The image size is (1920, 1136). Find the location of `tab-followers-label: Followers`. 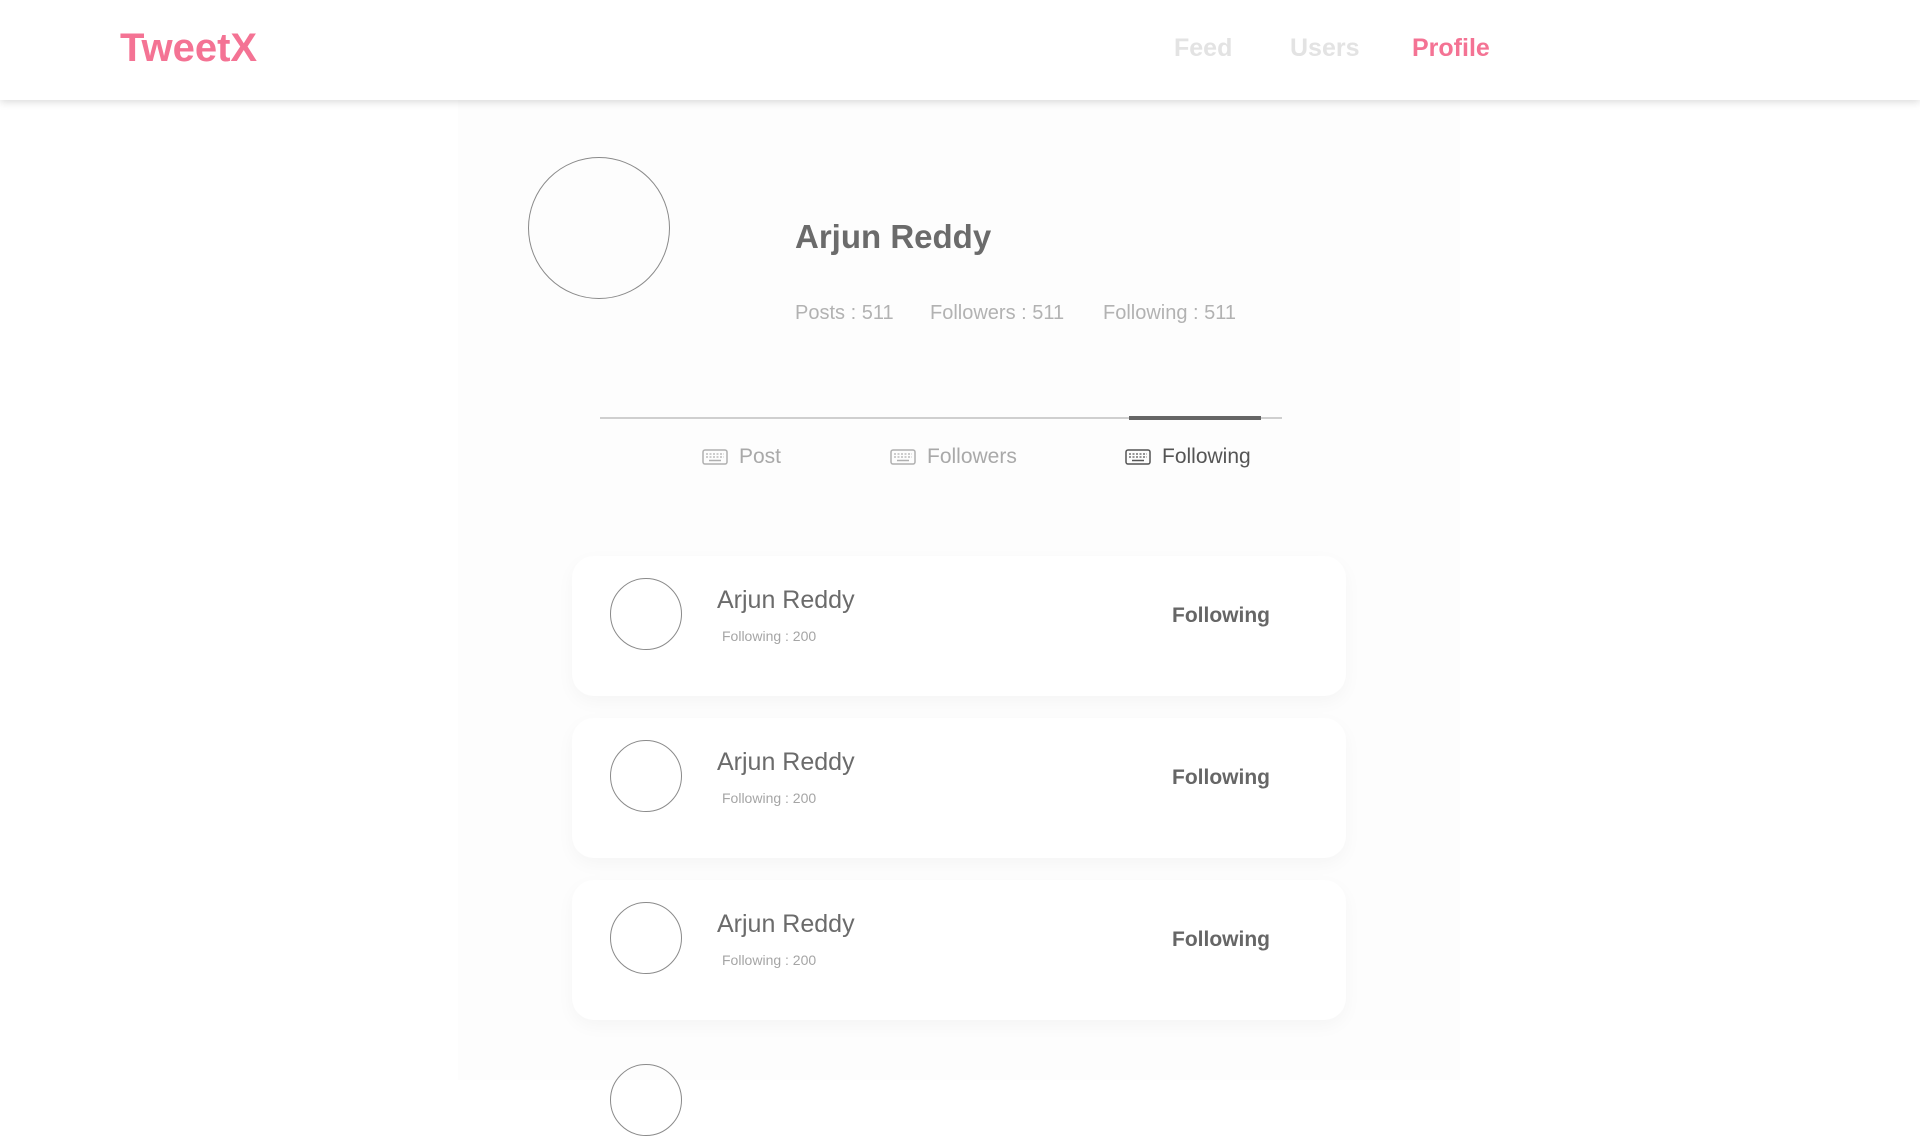

tab-followers-label: Followers is located at coordinates (972, 456).